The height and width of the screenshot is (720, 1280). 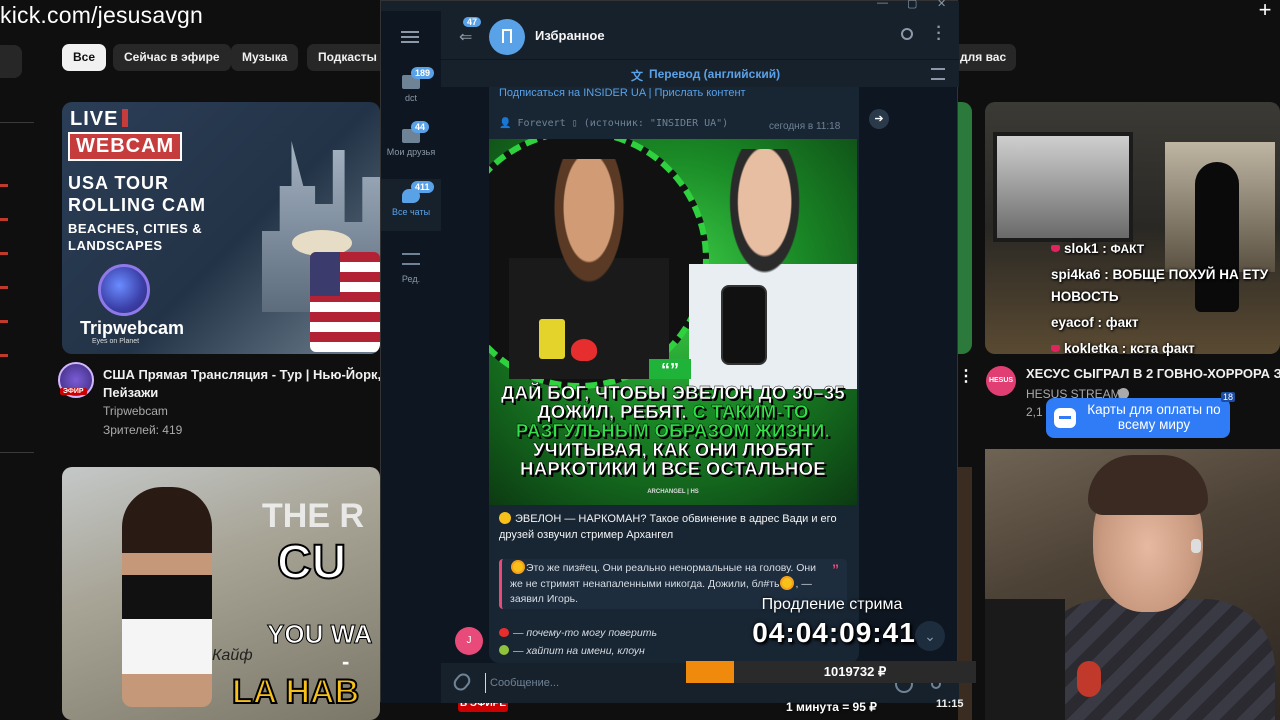 What do you see at coordinates (938, 74) in the screenshot?
I see `translate-settings-icon` at bounding box center [938, 74].